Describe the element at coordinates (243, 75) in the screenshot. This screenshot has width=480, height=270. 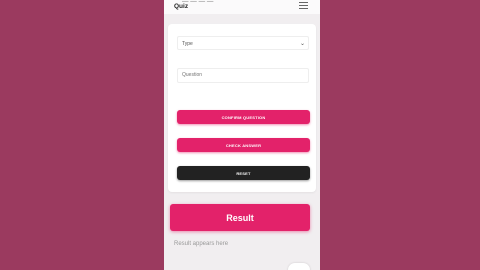
I see `question-input` at that location.